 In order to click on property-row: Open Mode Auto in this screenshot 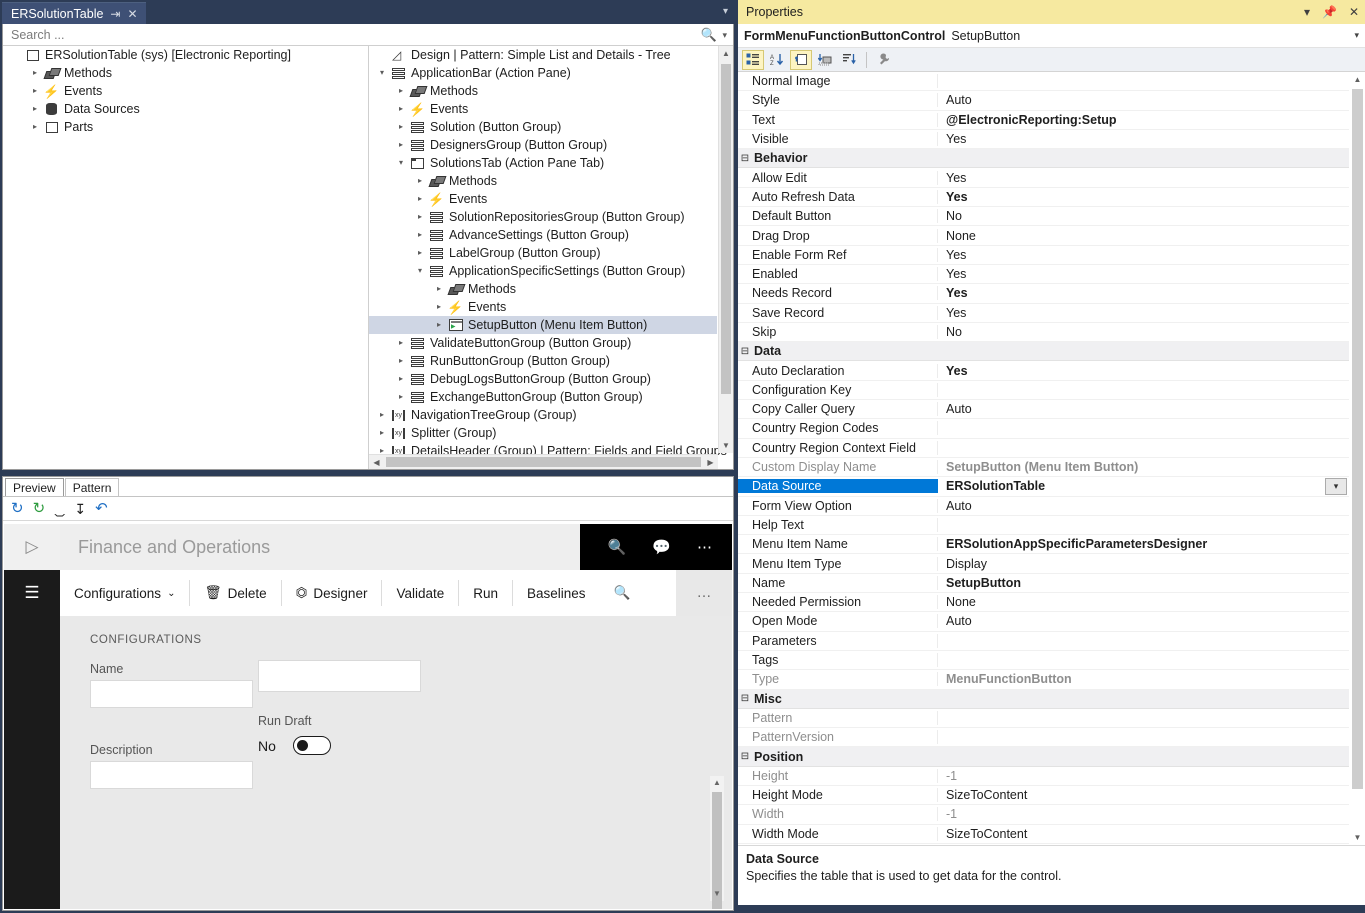, I will do `click(1043, 622)`.